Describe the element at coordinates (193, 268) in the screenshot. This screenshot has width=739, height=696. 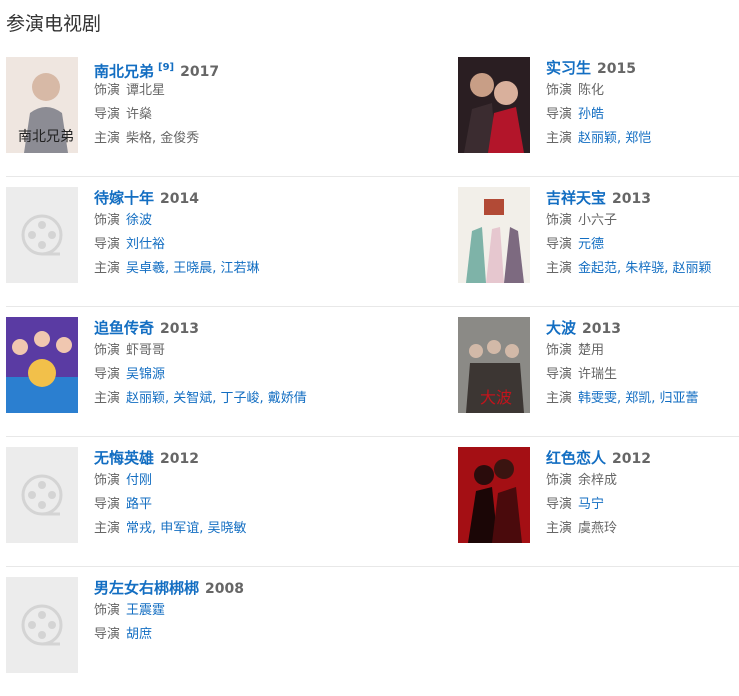
I see `cast-links: 吴卓羲, 王晓晨, 江若琳` at that location.